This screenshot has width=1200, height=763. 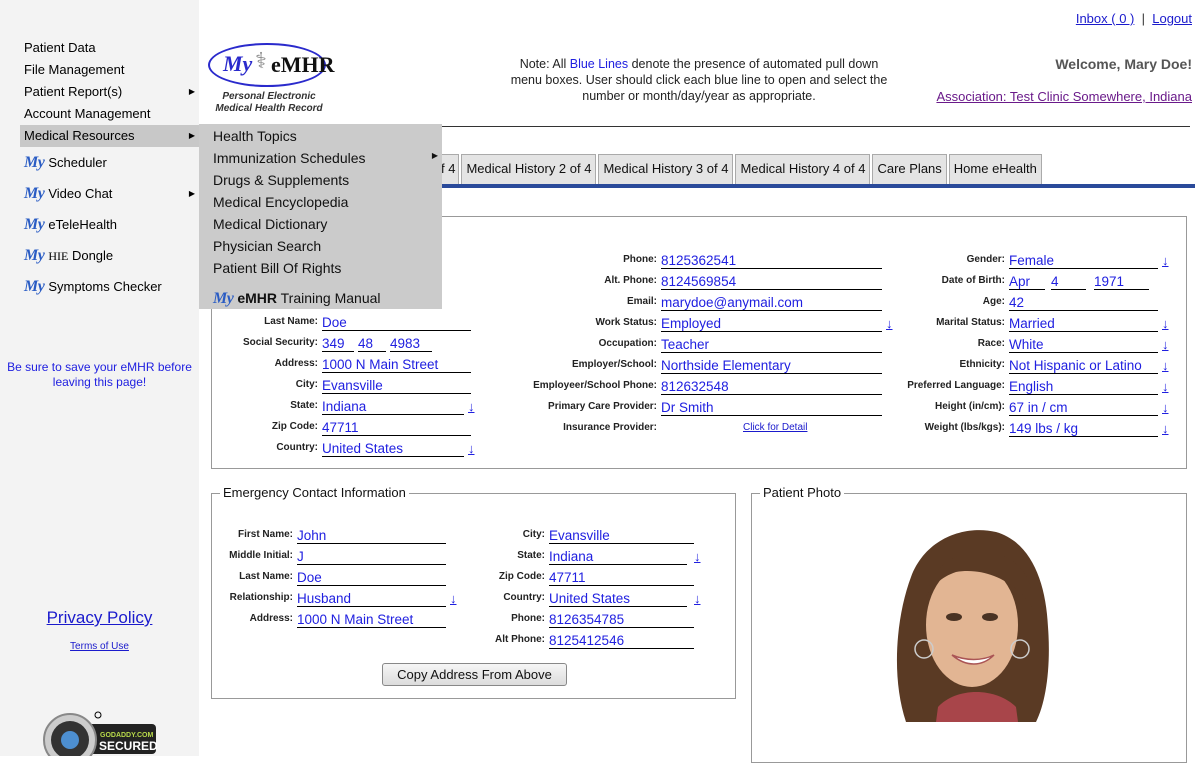 What do you see at coordinates (320, 246) in the screenshot?
I see `submenu-physician-search: Physician Search` at bounding box center [320, 246].